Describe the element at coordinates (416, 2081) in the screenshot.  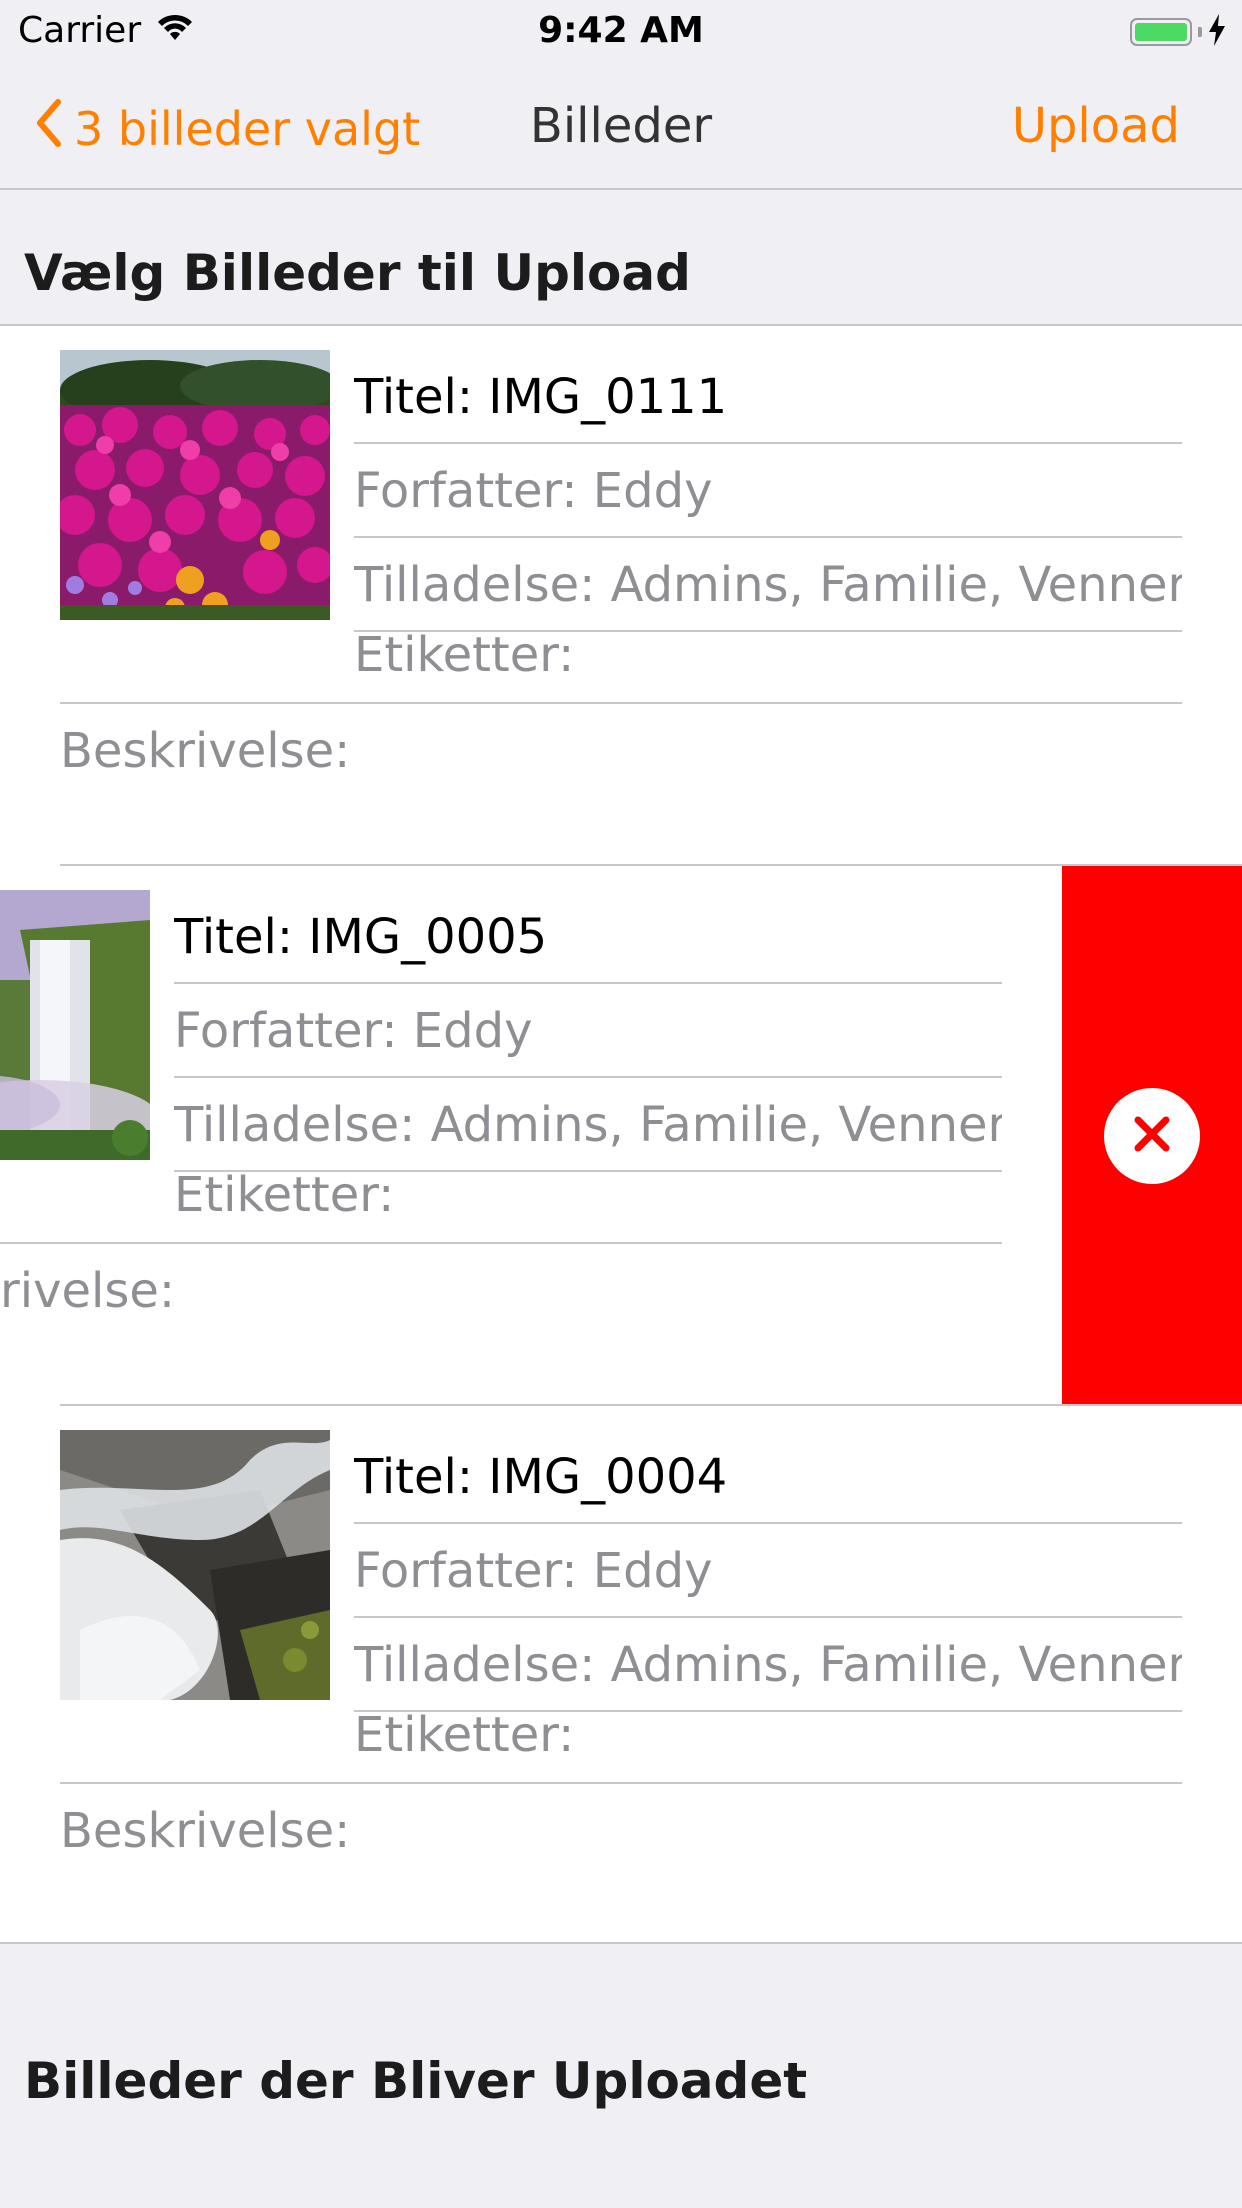
I see `section-header-uploading: Billeder der Bliver Uploadet` at that location.